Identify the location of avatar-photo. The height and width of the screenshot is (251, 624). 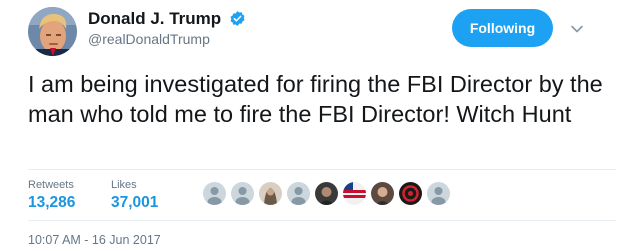
(52, 31).